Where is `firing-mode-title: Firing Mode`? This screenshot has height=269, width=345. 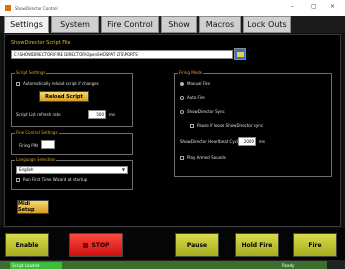 firing-mode-title: Firing Mode is located at coordinates (191, 72).